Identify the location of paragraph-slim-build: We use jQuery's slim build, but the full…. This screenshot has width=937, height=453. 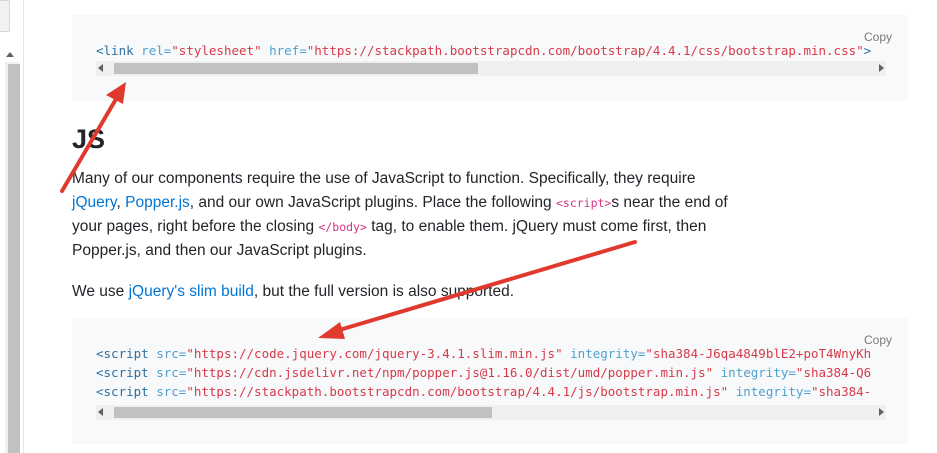
(293, 291).